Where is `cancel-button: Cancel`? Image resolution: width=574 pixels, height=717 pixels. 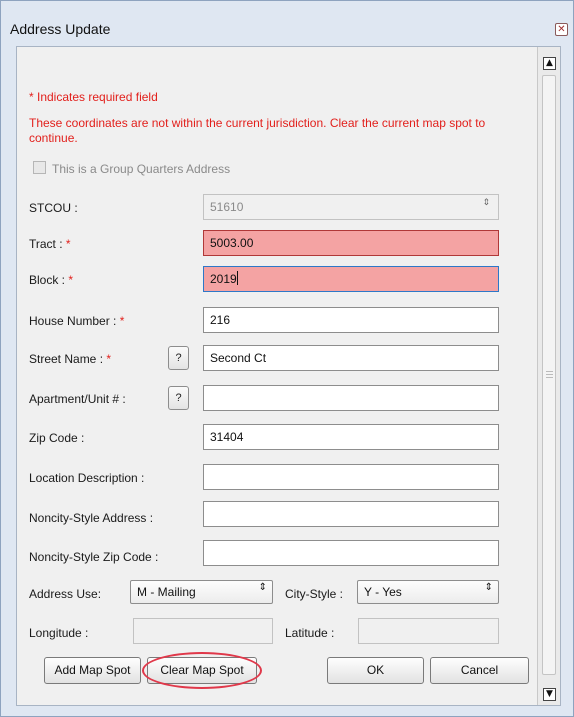
cancel-button: Cancel is located at coordinates (479, 670).